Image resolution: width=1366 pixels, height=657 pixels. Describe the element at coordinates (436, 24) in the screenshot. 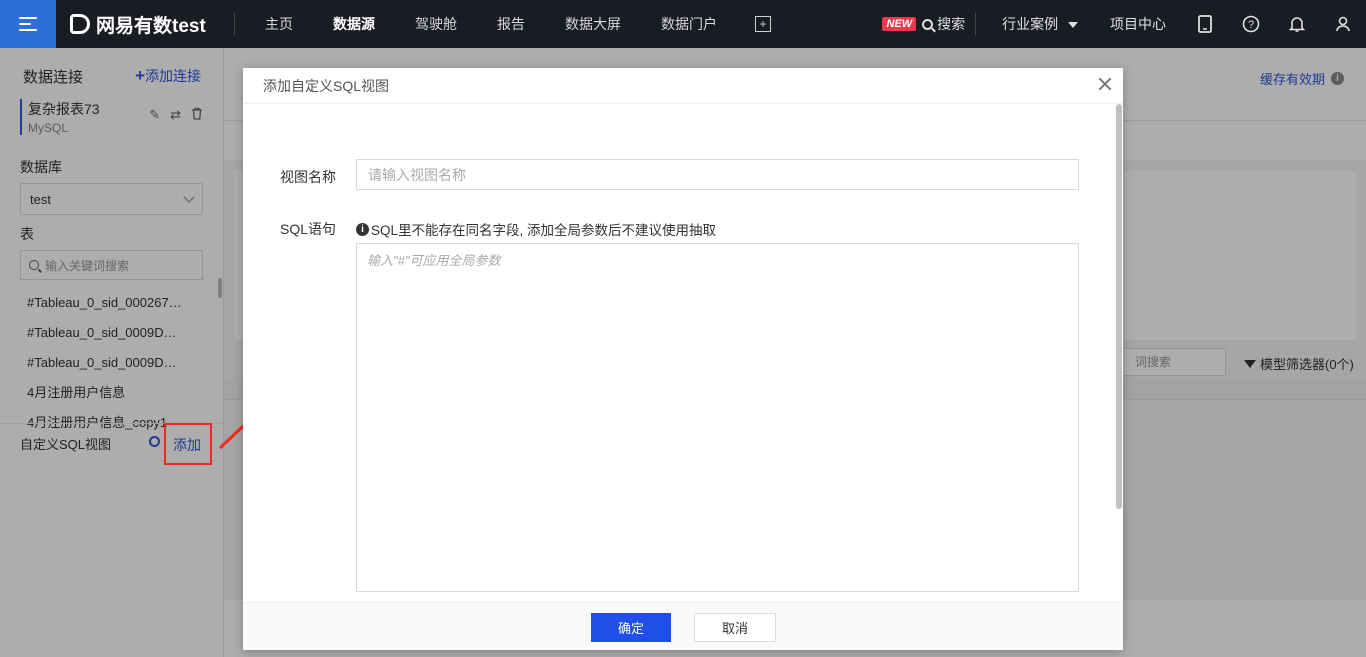

I see `nav-cockpit: 驾驶舱` at that location.